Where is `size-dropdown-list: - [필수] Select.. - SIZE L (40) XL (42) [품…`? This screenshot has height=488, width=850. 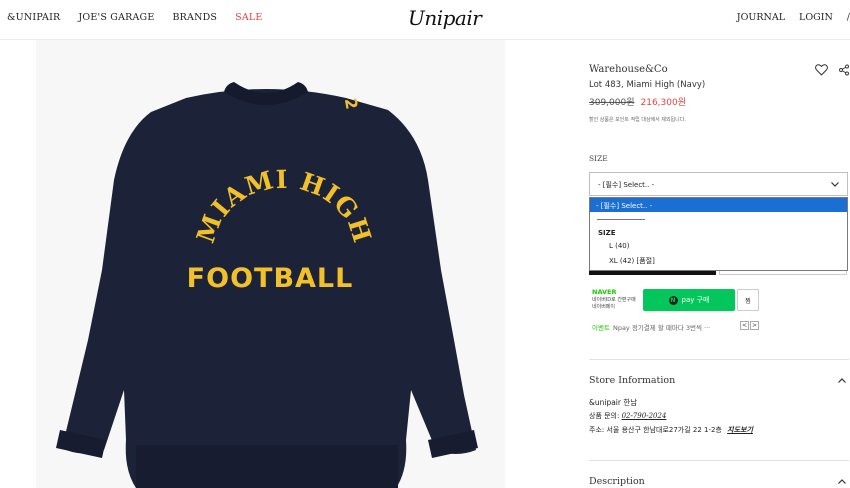 size-dropdown-list: - [필수] Select.. - SIZE L (40) XL (42) [품… is located at coordinates (718, 234).